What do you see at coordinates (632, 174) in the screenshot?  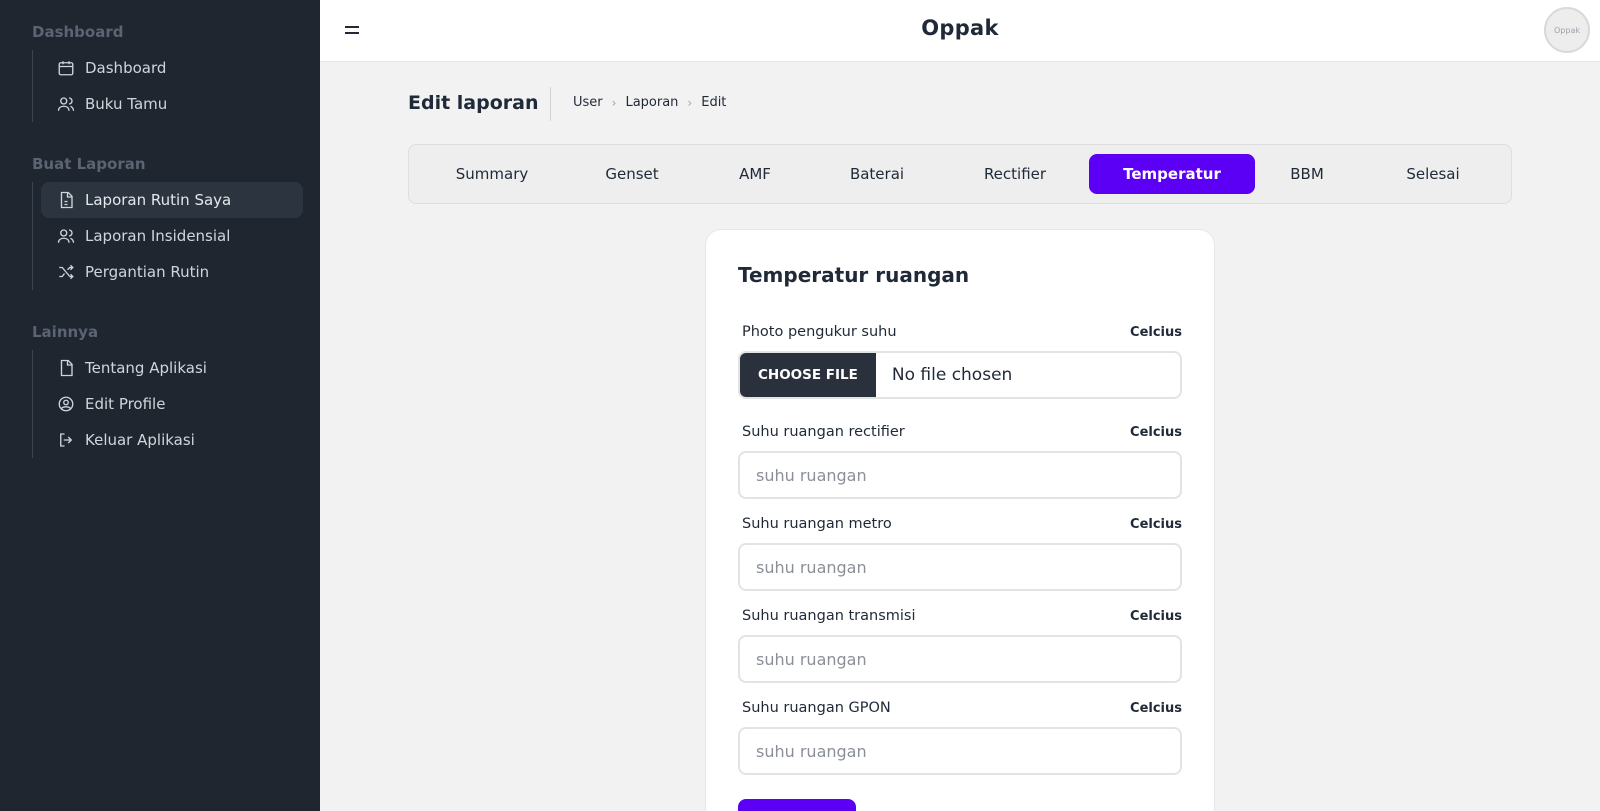 I see `tab-genset: Genset` at bounding box center [632, 174].